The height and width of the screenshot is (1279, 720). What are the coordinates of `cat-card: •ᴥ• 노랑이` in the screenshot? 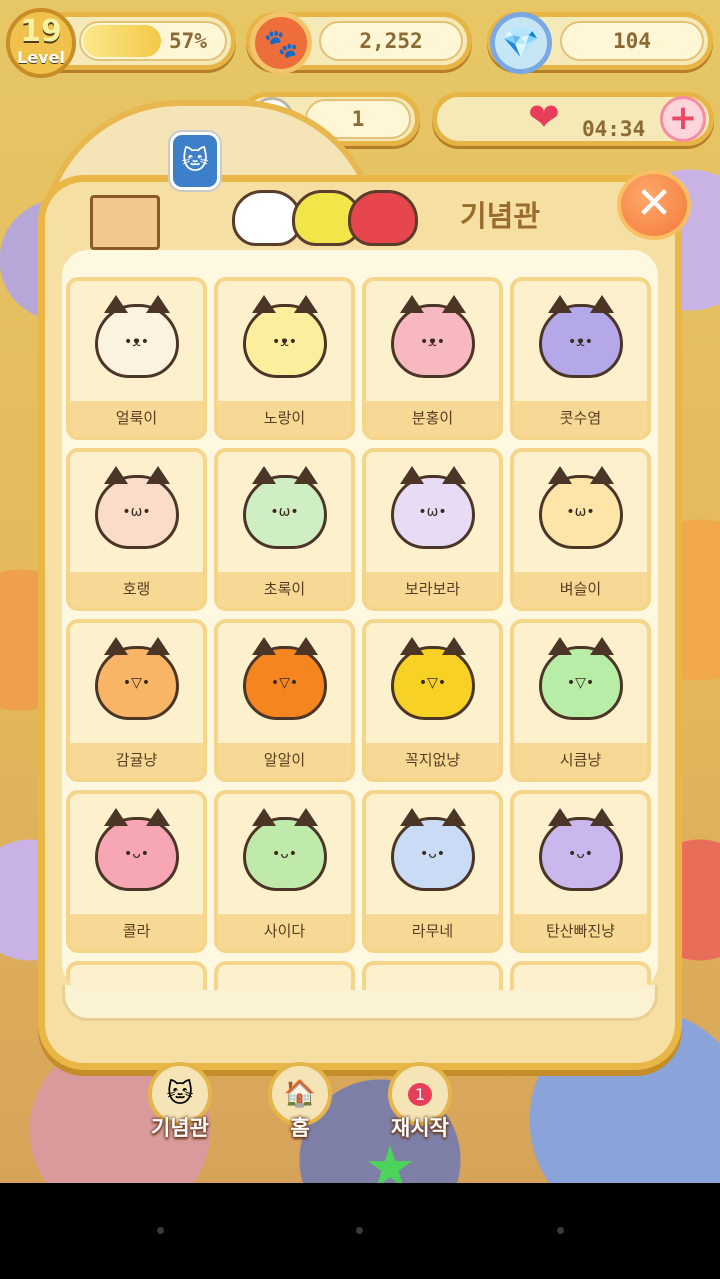 It's located at (284, 358).